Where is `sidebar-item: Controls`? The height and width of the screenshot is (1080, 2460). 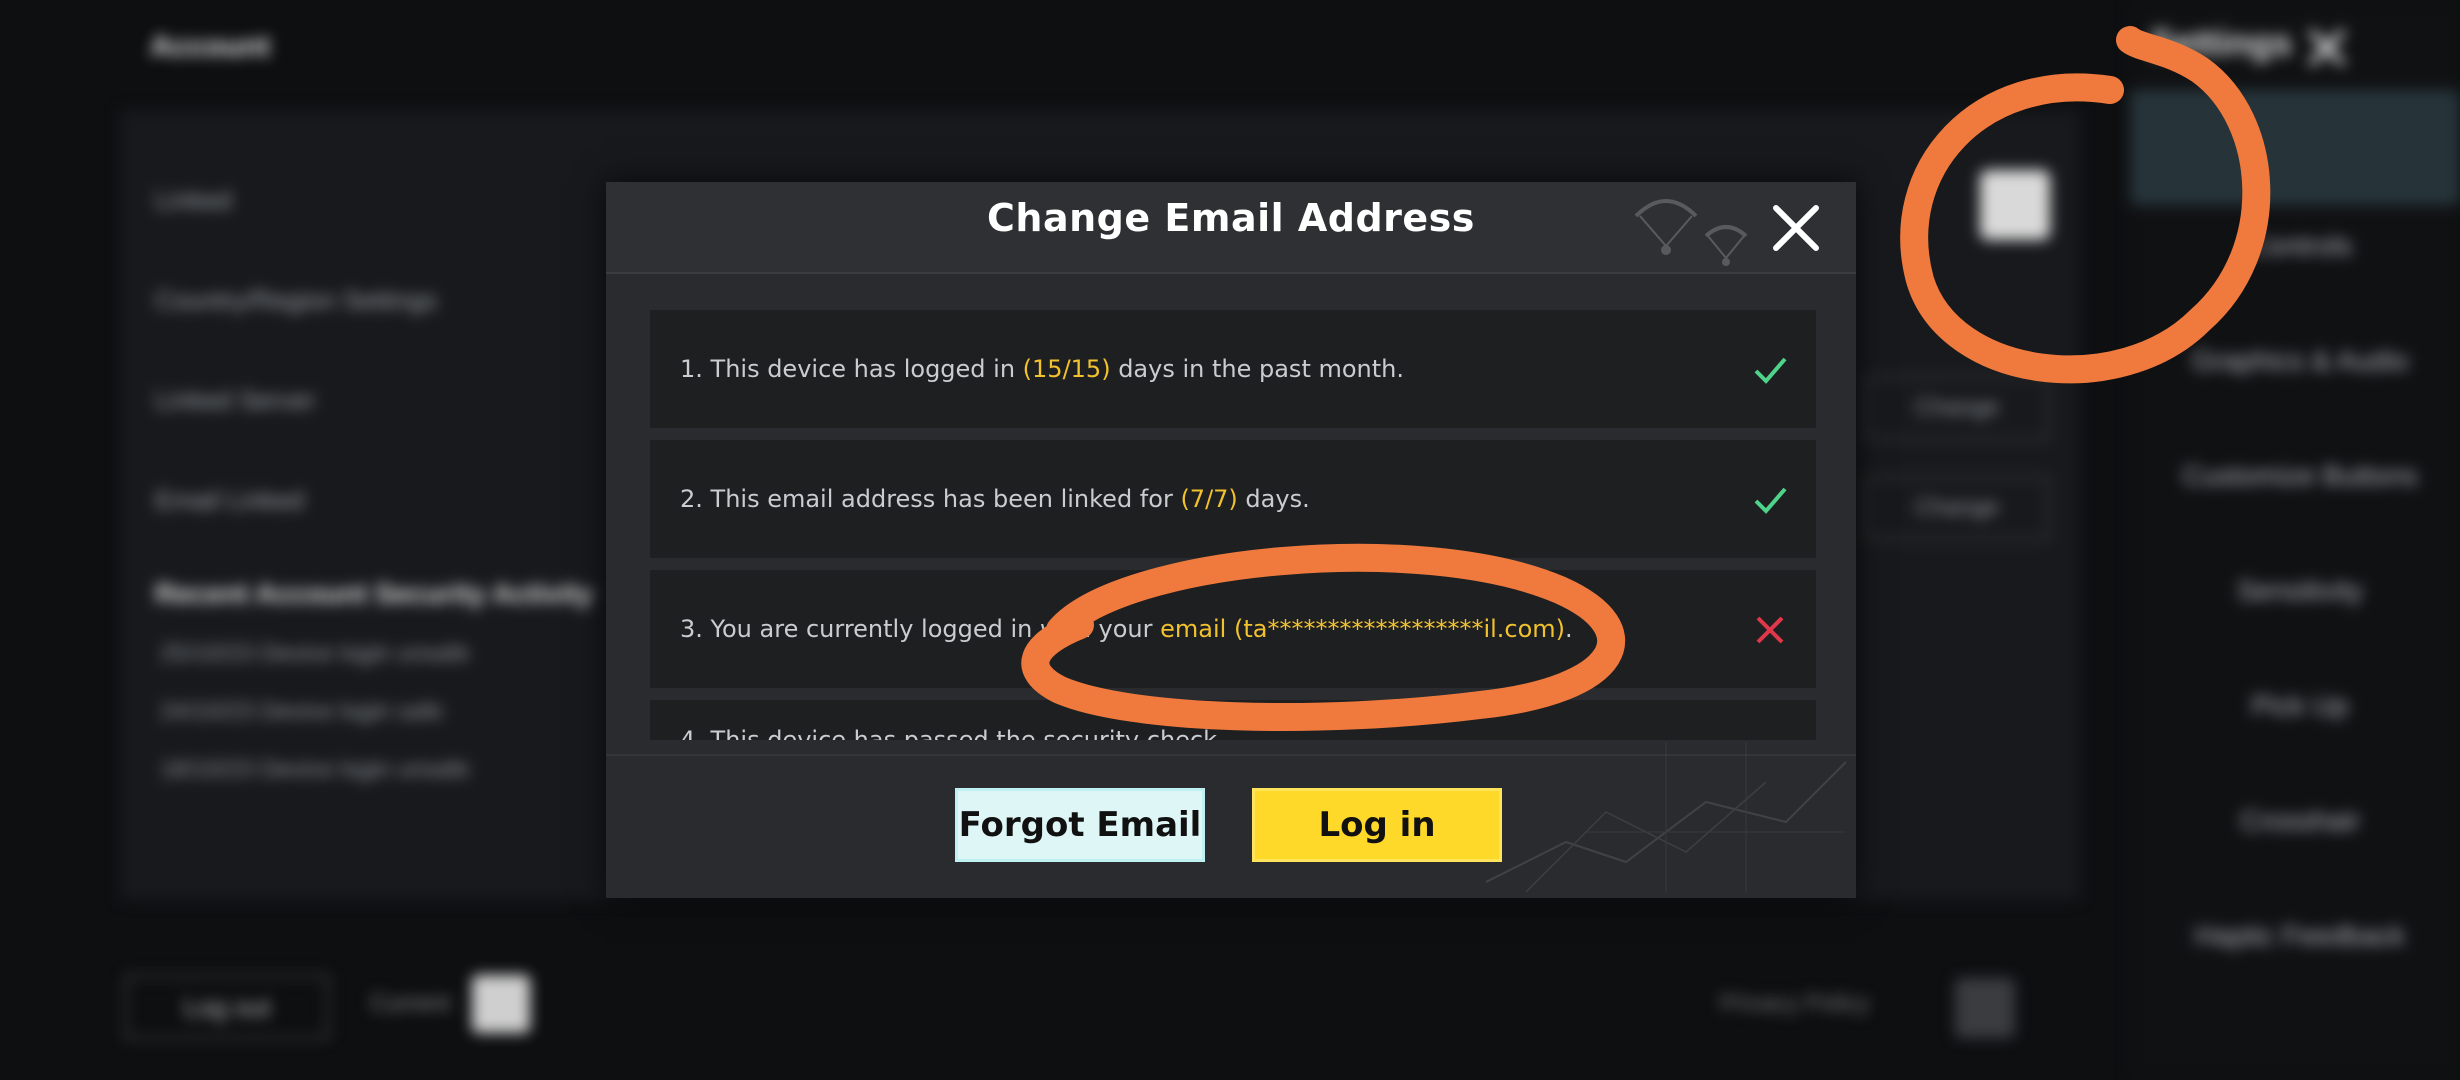
sidebar-item: Controls is located at coordinates (2300, 287).